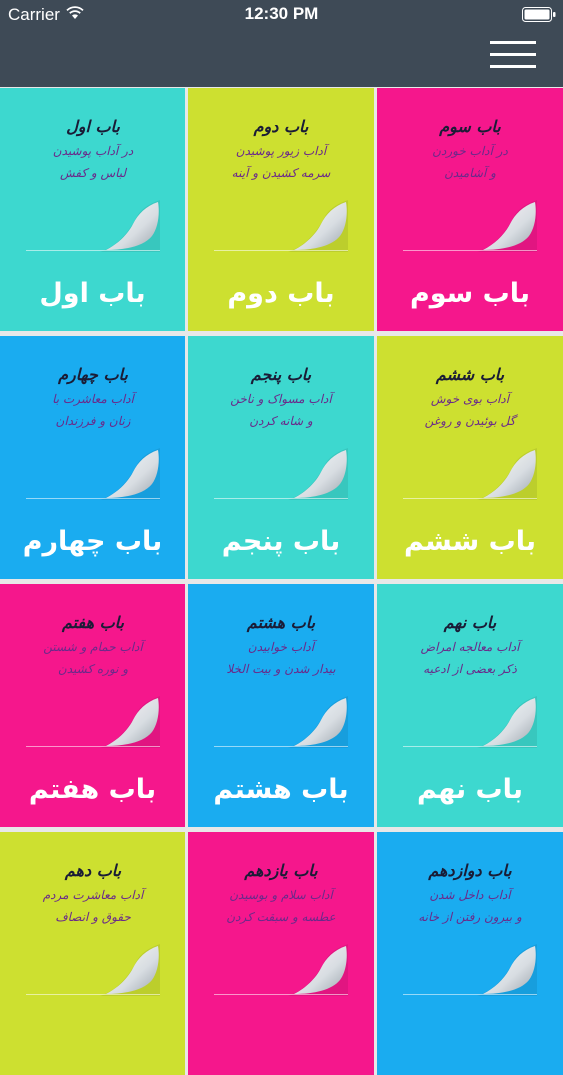 This screenshot has width=563, height=1075. Describe the element at coordinates (281, 421) in the screenshot. I see `note-line: و شانه کردن` at that location.